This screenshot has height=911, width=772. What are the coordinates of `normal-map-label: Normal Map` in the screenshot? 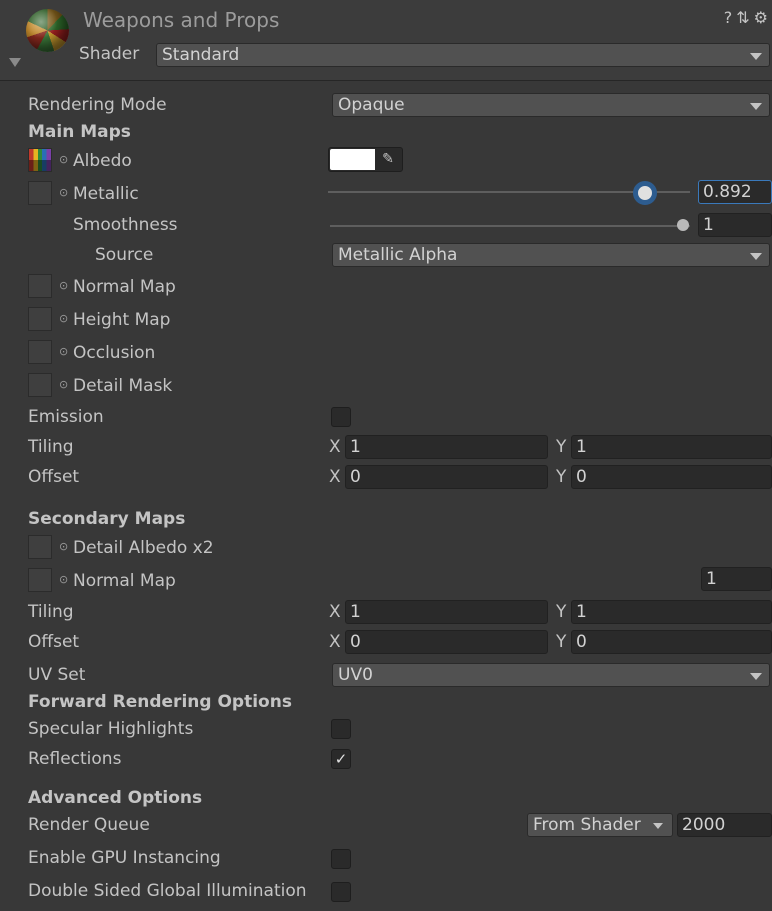 It's located at (124, 287).